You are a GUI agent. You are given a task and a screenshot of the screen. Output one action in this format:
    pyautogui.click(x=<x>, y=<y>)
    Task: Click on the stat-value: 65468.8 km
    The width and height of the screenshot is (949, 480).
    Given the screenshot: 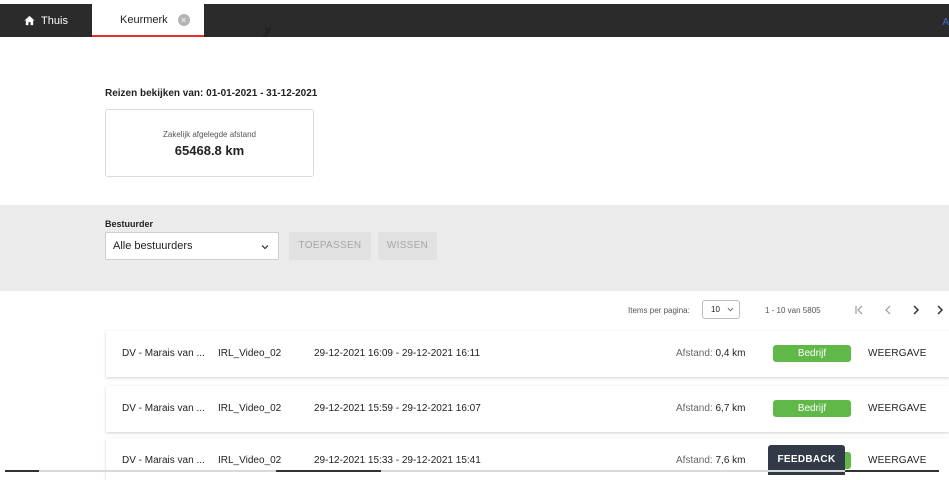 What is the action you would take?
    pyautogui.click(x=209, y=150)
    